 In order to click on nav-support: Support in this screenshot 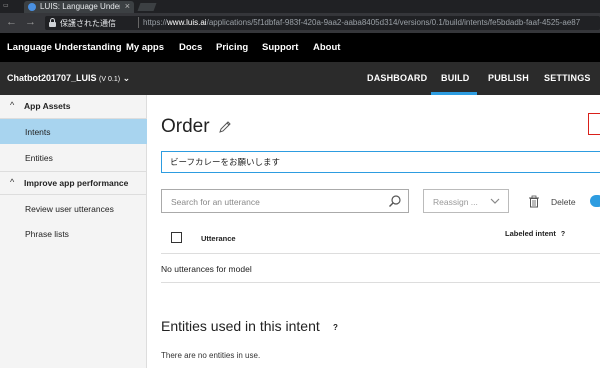, I will do `click(280, 47)`.